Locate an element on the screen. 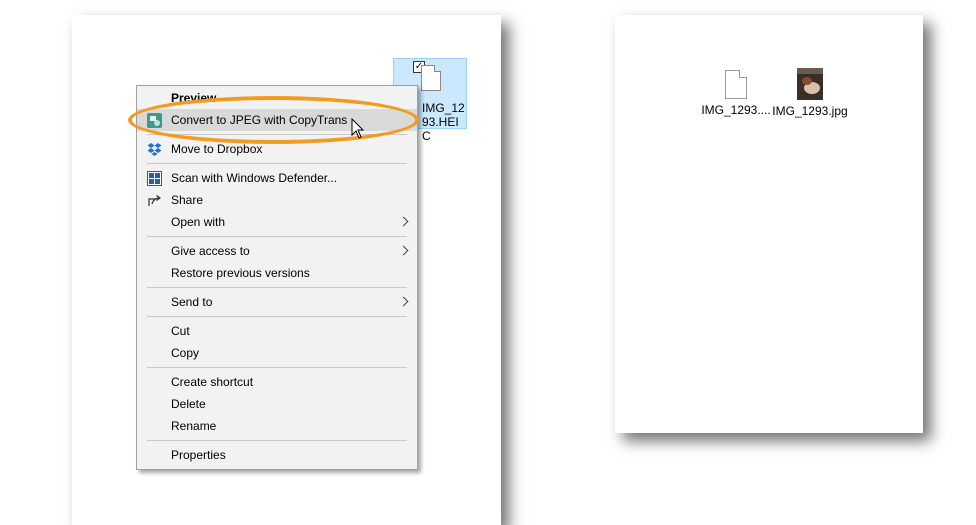 Image resolution: width=976 pixels, height=525 pixels. highlight-ring is located at coordinates (273, 120).